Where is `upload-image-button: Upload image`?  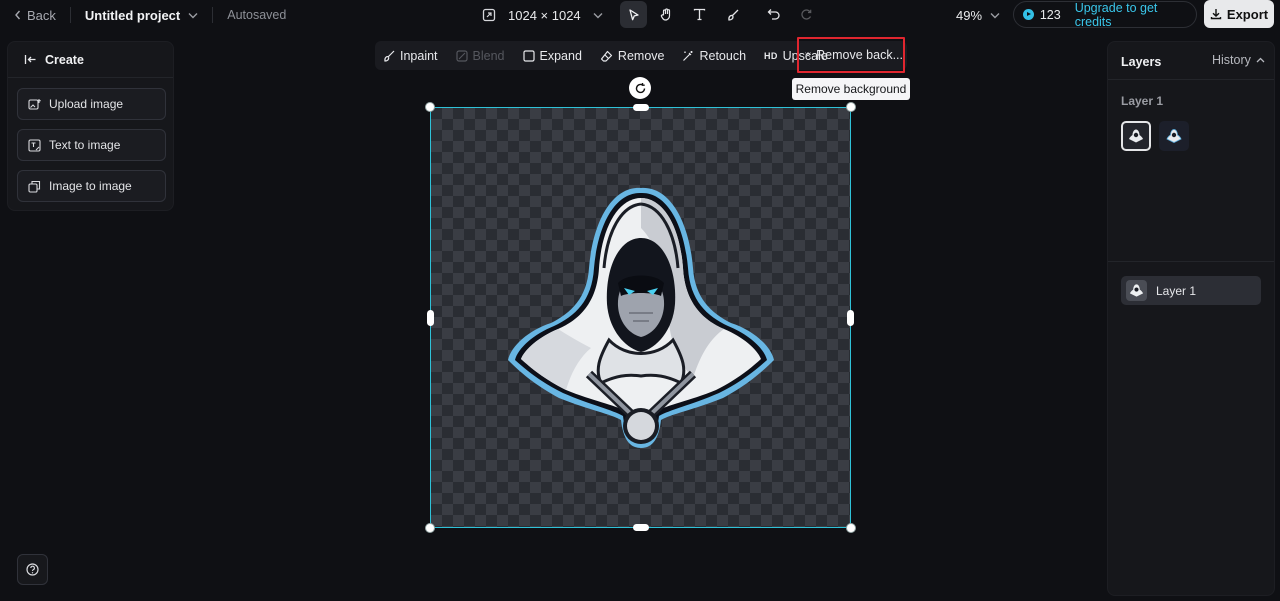
upload-image-button: Upload image is located at coordinates (91, 104).